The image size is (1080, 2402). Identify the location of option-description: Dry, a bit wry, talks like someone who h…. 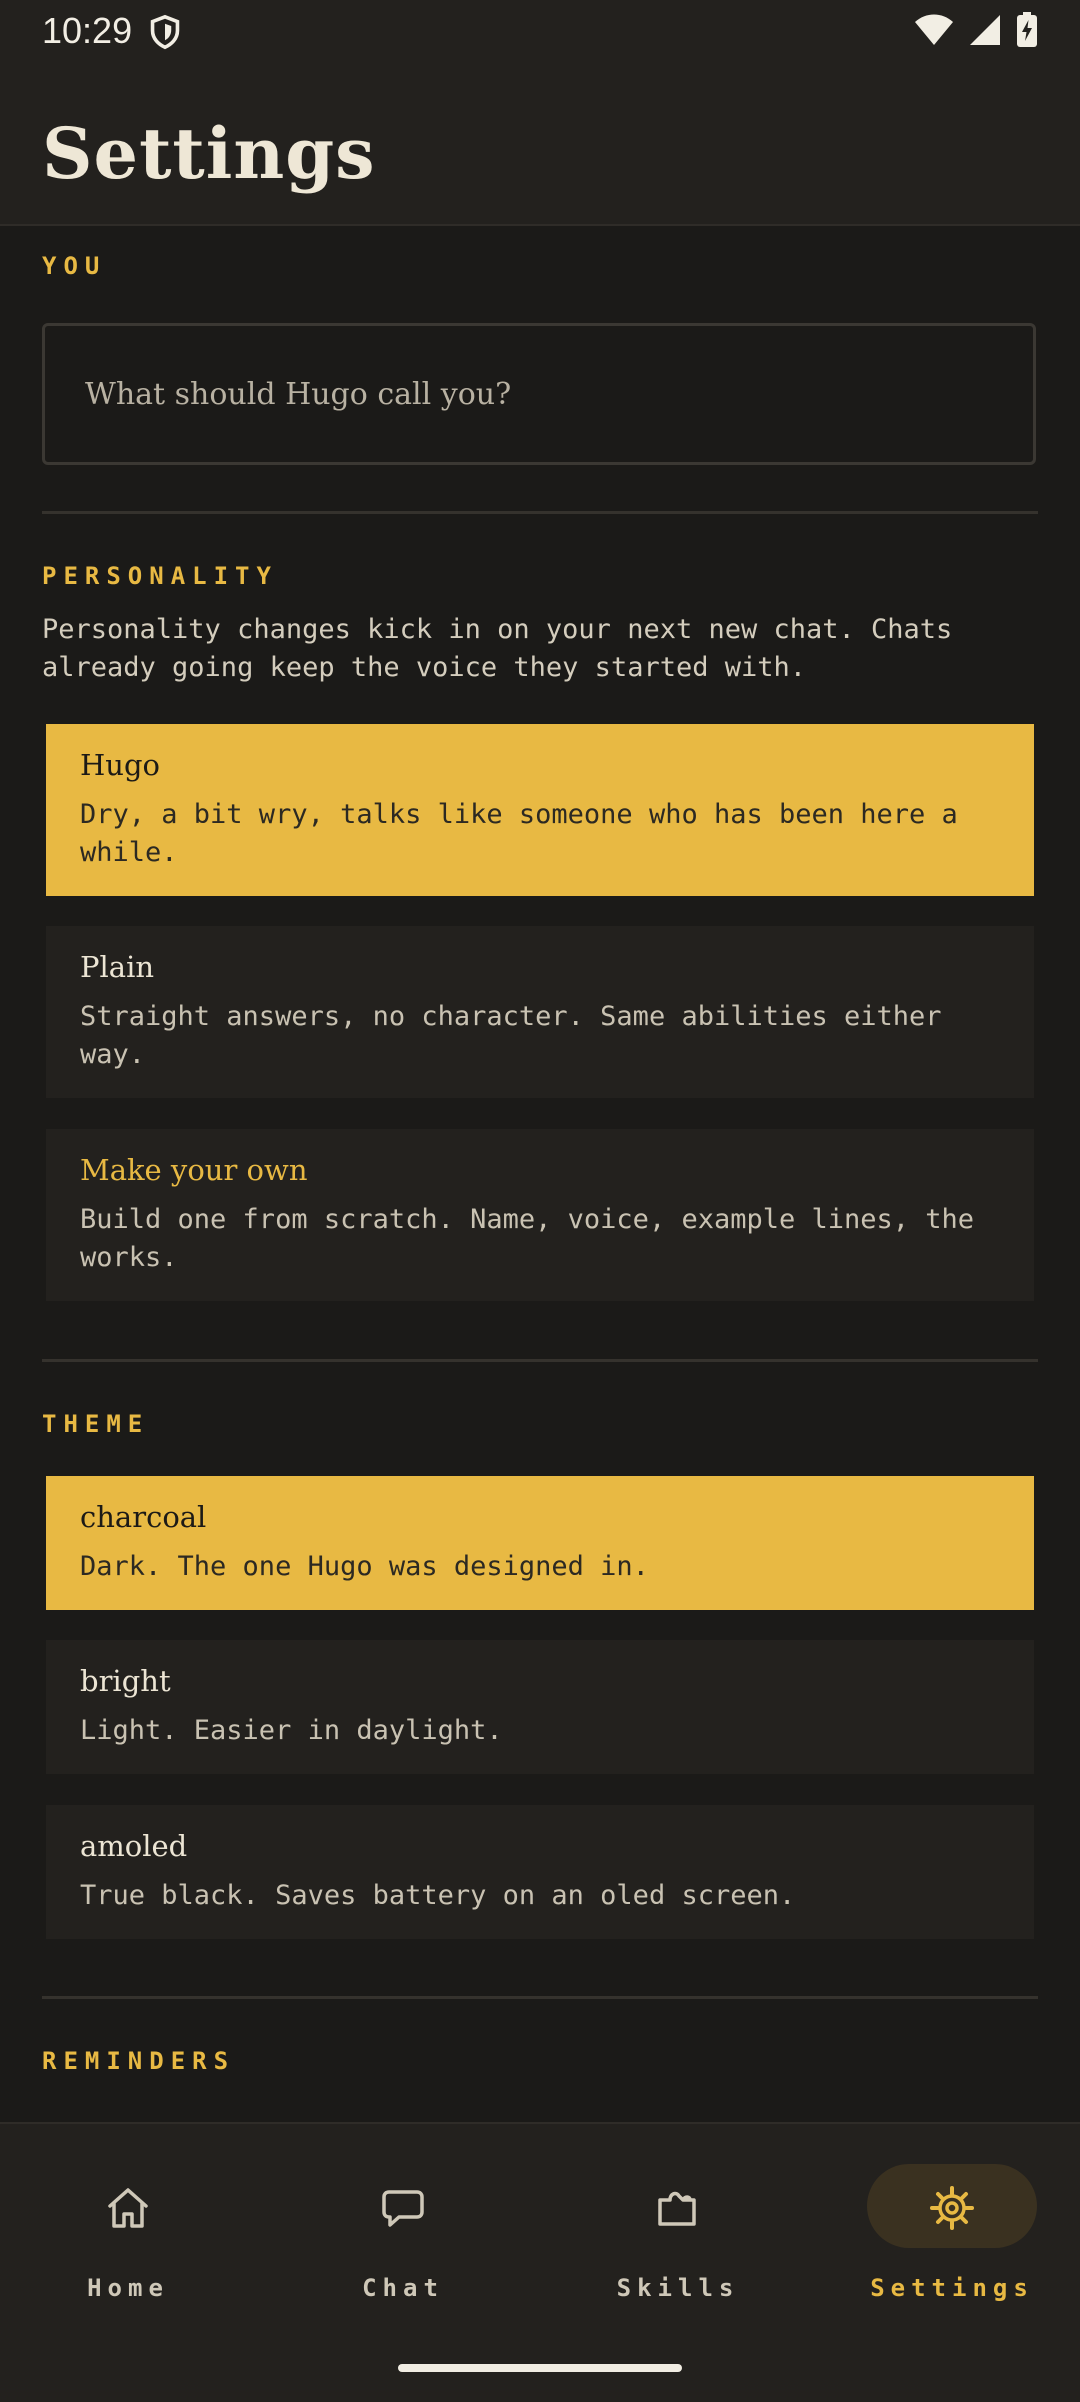
(519, 833).